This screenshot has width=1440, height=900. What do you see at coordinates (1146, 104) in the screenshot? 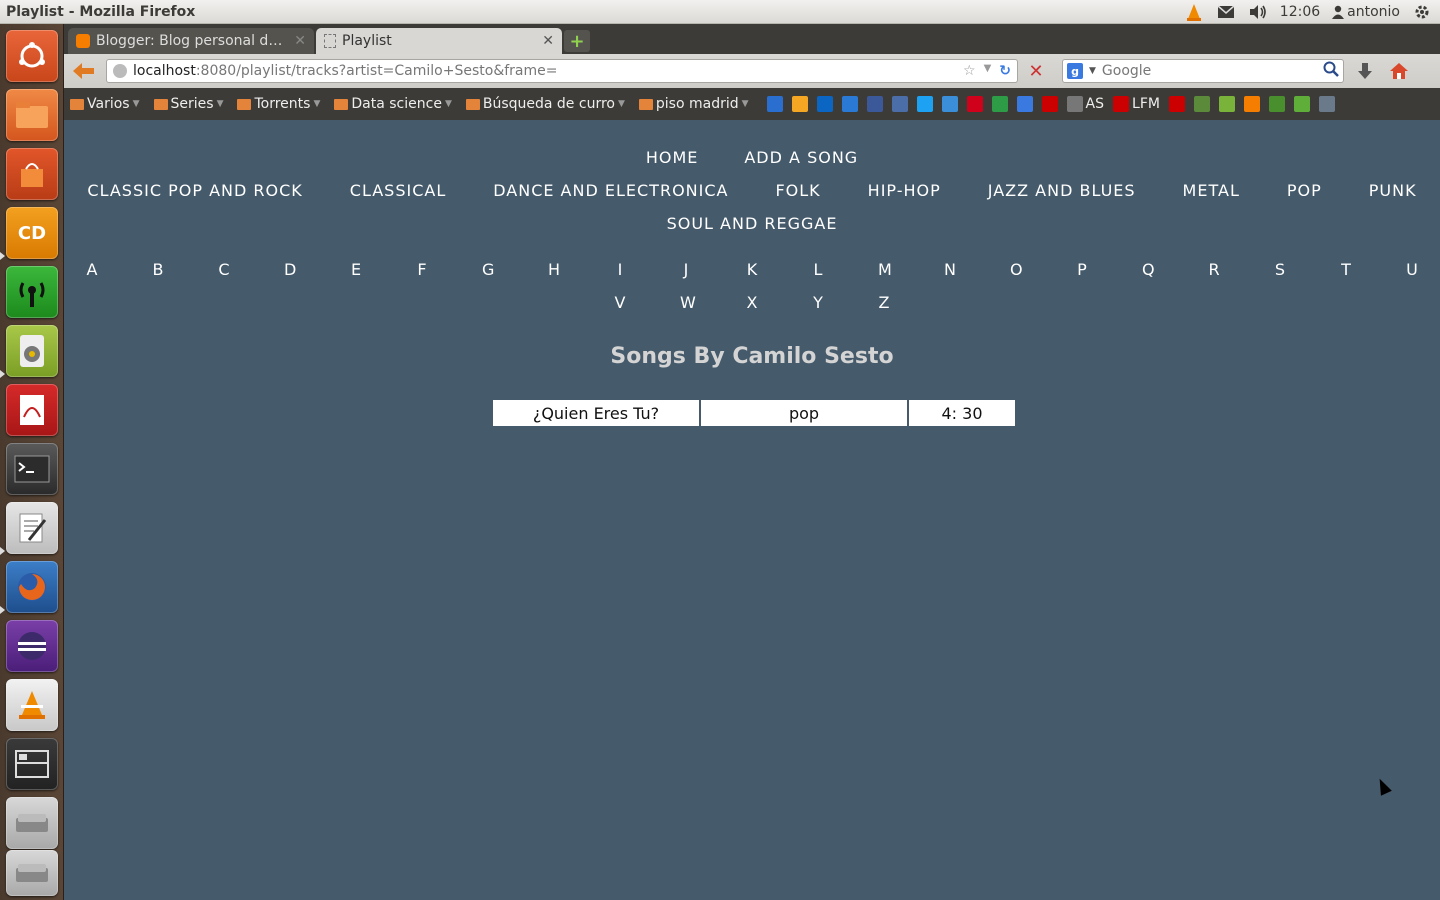
I see `bookmark-label: LFM` at bounding box center [1146, 104].